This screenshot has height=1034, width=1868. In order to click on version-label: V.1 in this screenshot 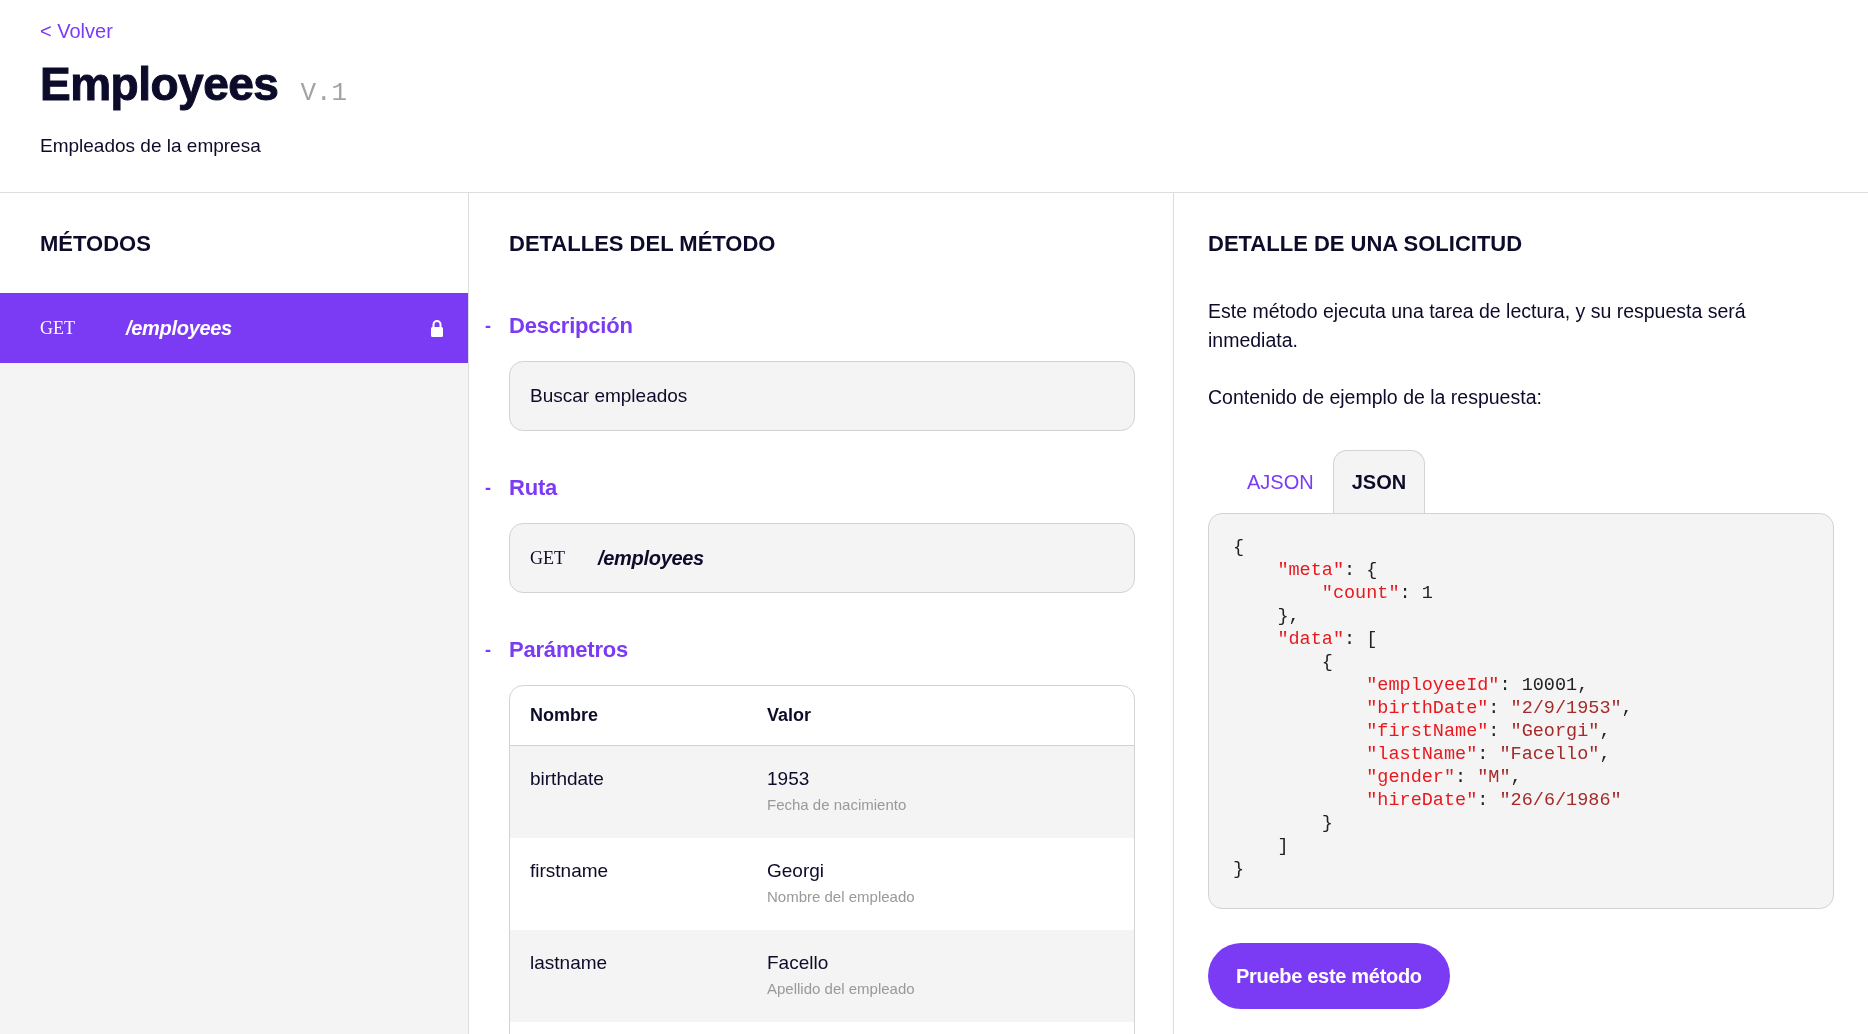, I will do `click(324, 93)`.